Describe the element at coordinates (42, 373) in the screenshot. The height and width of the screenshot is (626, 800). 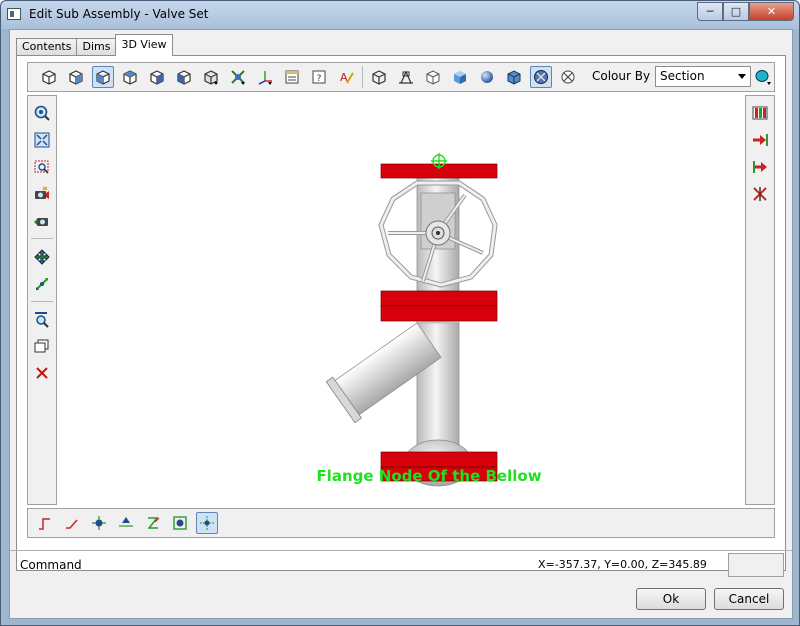
I see `delete-icon` at that location.